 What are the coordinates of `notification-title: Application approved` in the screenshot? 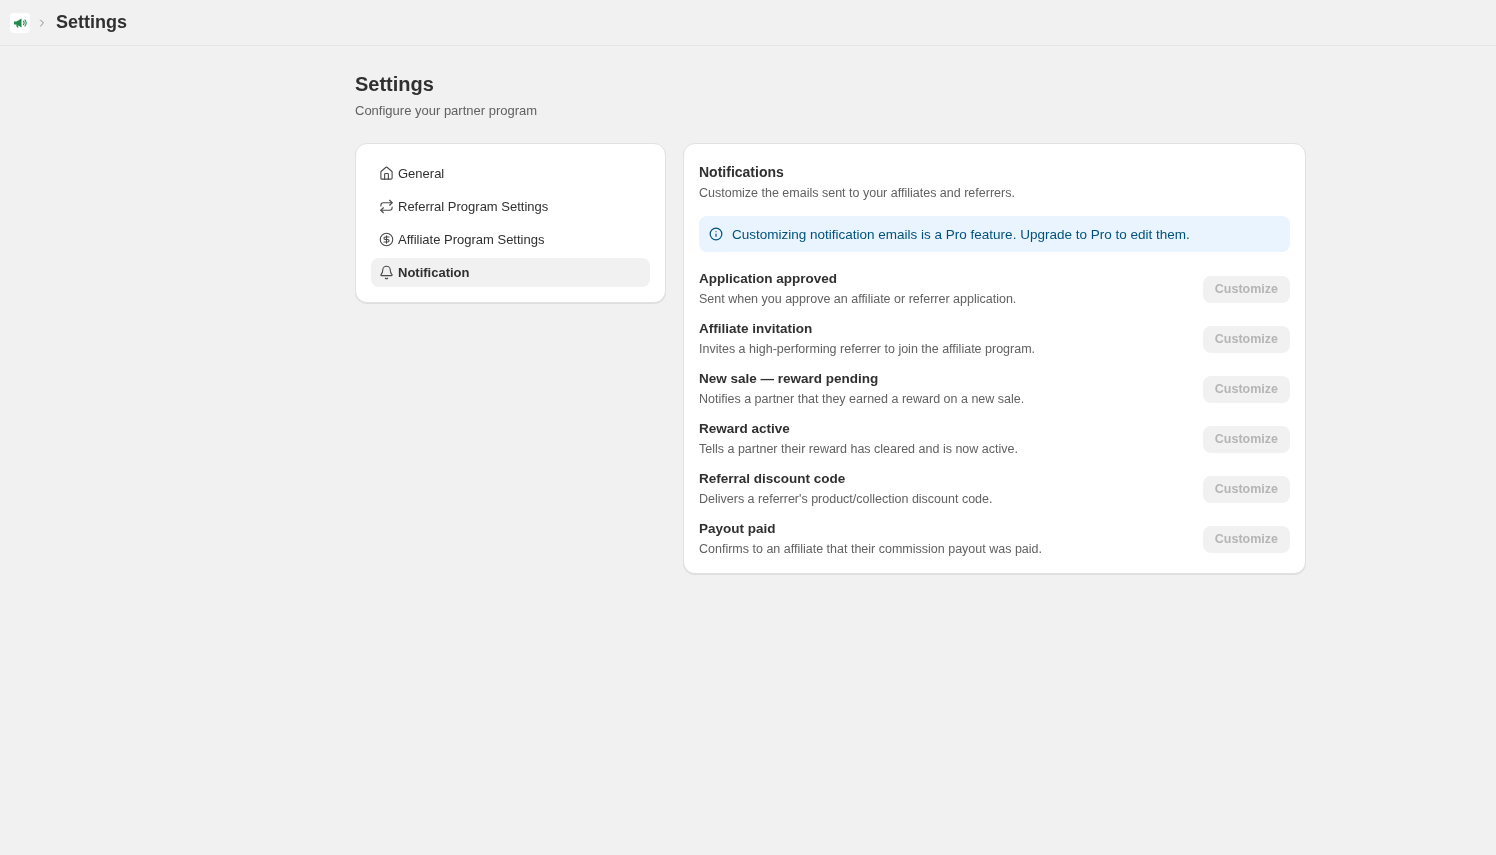 It's located at (768, 278).